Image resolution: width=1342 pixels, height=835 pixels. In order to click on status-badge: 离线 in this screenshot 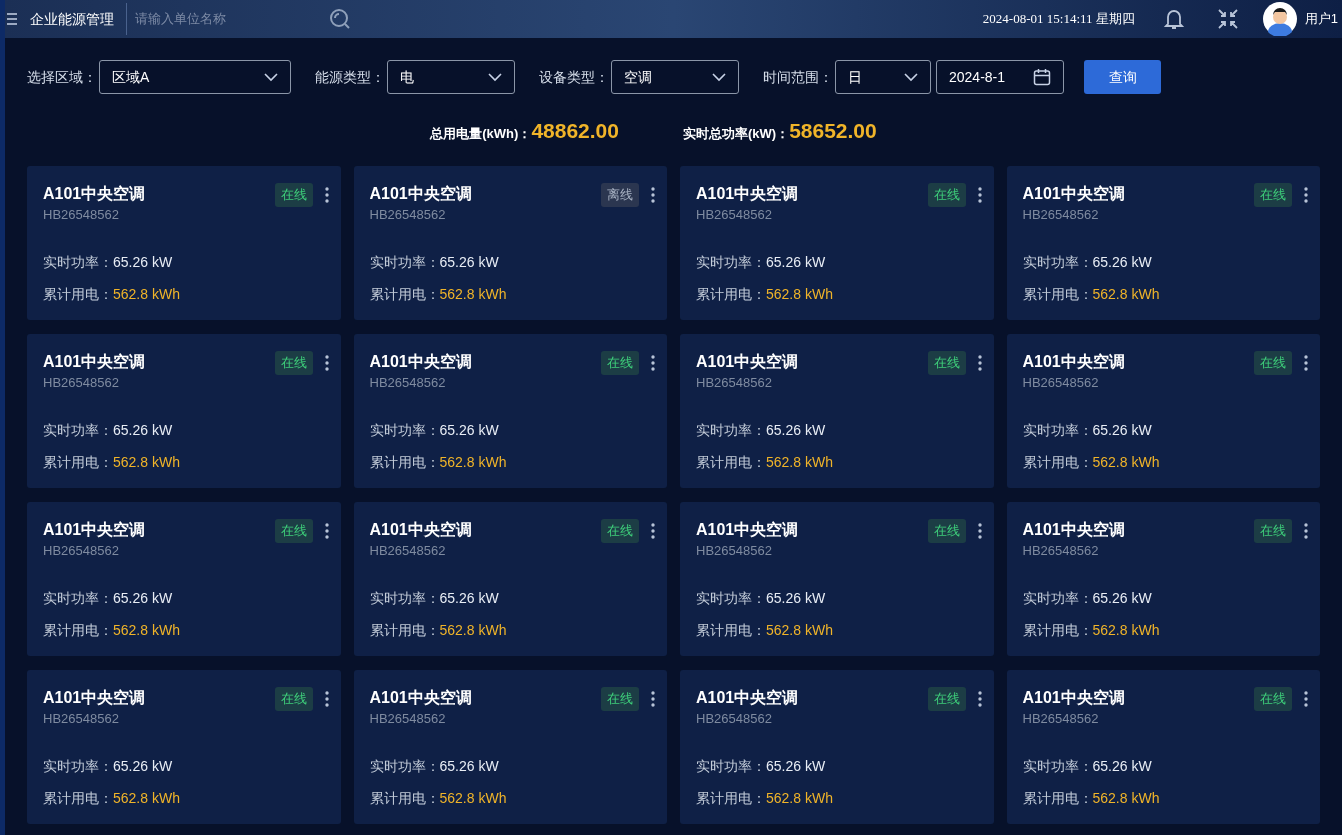, I will do `click(620, 195)`.